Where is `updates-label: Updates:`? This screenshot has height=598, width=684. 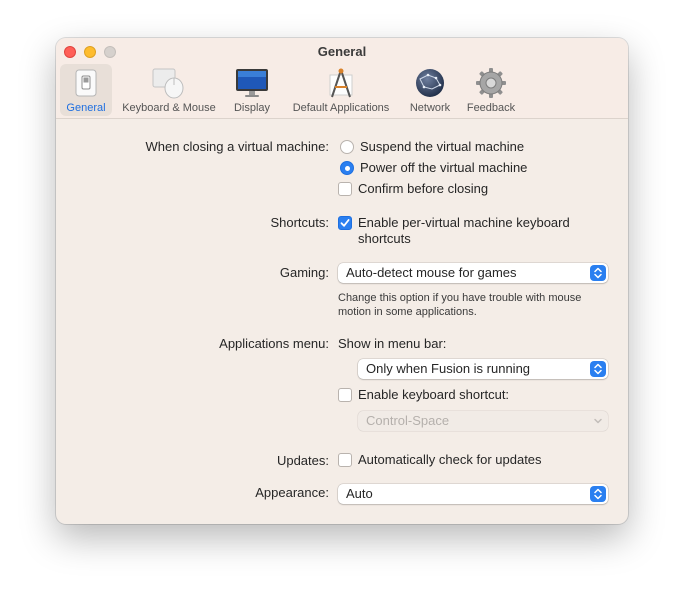
updates-label: Updates: is located at coordinates (302, 460).